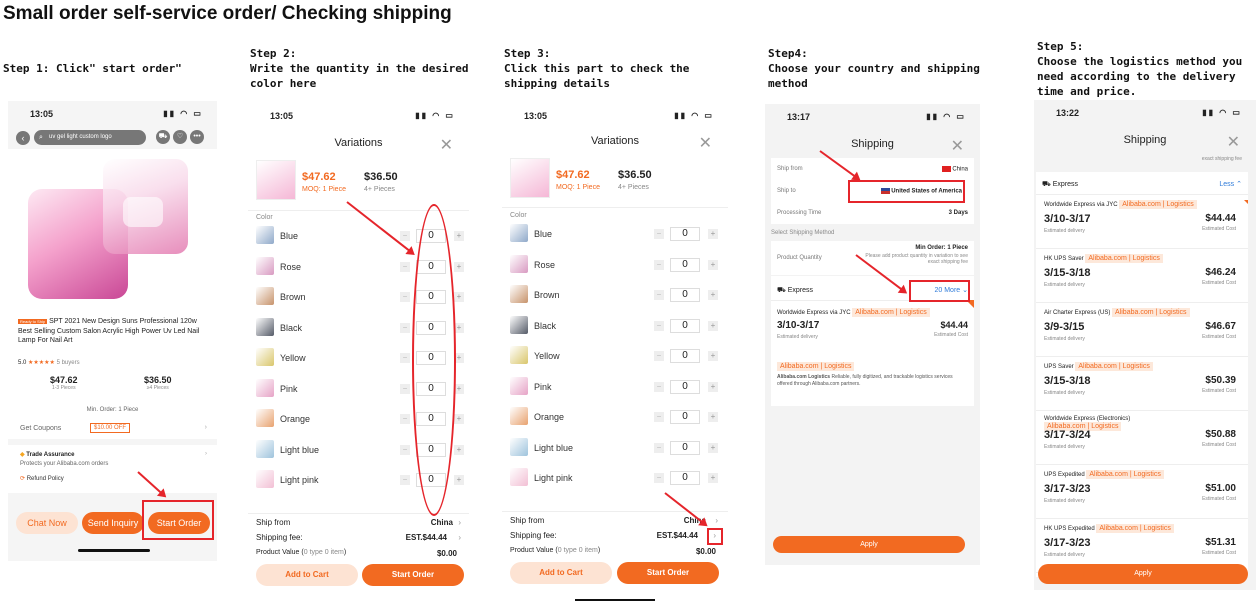 The height and width of the screenshot is (612, 1257). What do you see at coordinates (112, 229) in the screenshot?
I see `product-image` at bounding box center [112, 229].